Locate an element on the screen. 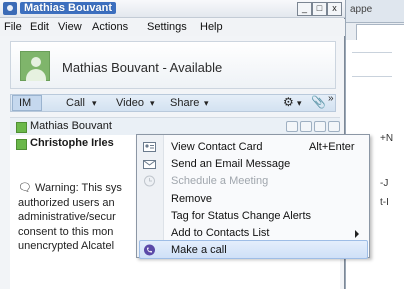 The width and height of the screenshot is (404, 289). share-icon is located at coordinates (334, 126).